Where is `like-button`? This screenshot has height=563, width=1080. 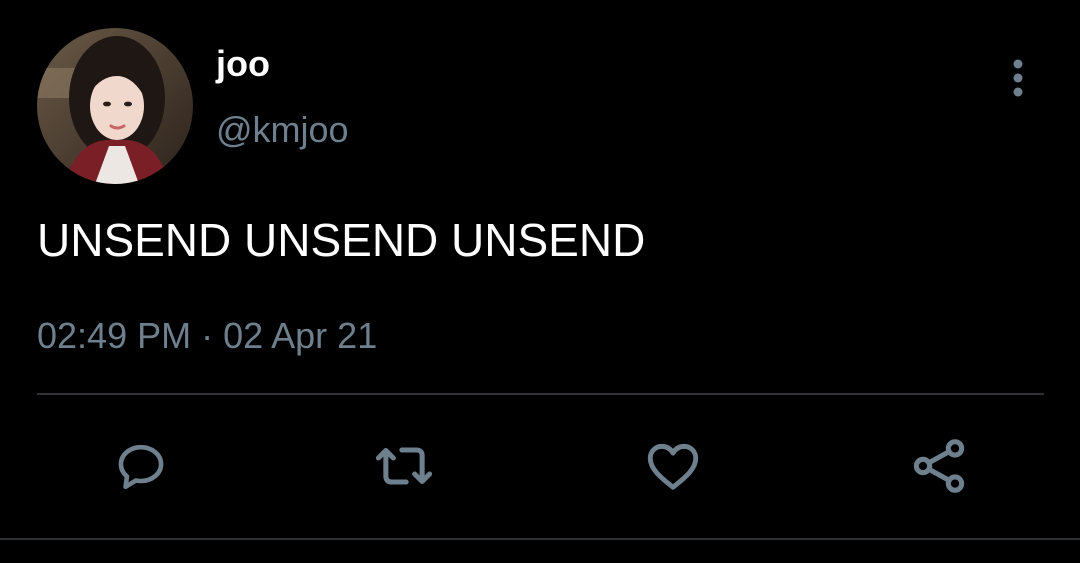 like-button is located at coordinates (673, 466).